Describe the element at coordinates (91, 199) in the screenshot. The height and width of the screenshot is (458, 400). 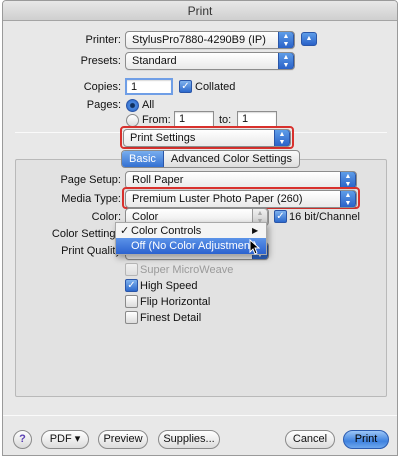
I see `media-type-label: Media Type:` at that location.